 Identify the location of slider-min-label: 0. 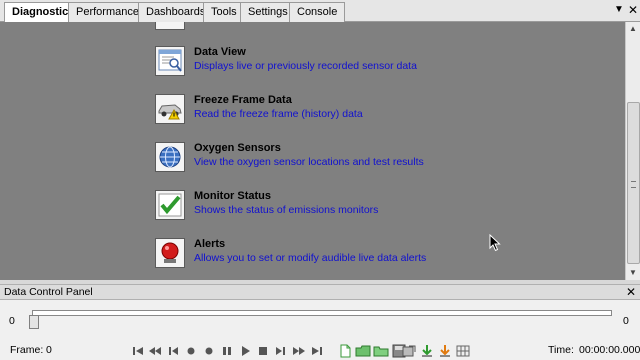
(12, 321).